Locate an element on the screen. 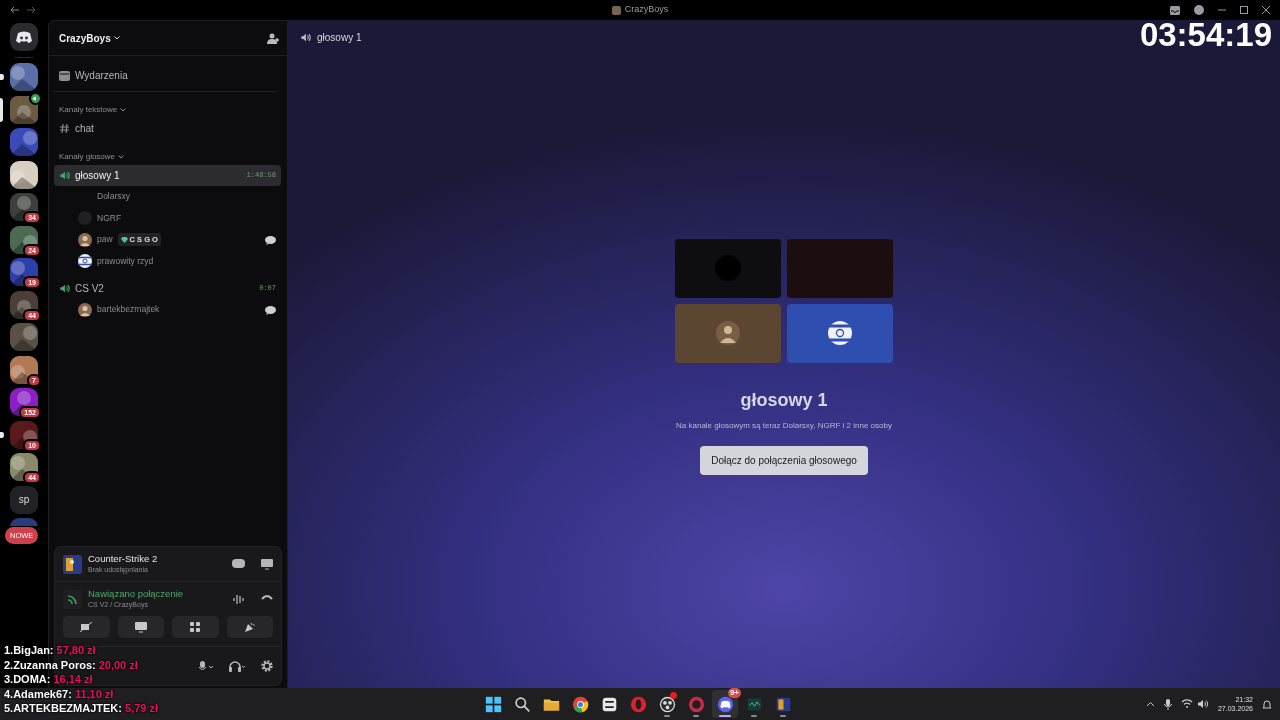  game-icon is located at coordinates (72, 564).